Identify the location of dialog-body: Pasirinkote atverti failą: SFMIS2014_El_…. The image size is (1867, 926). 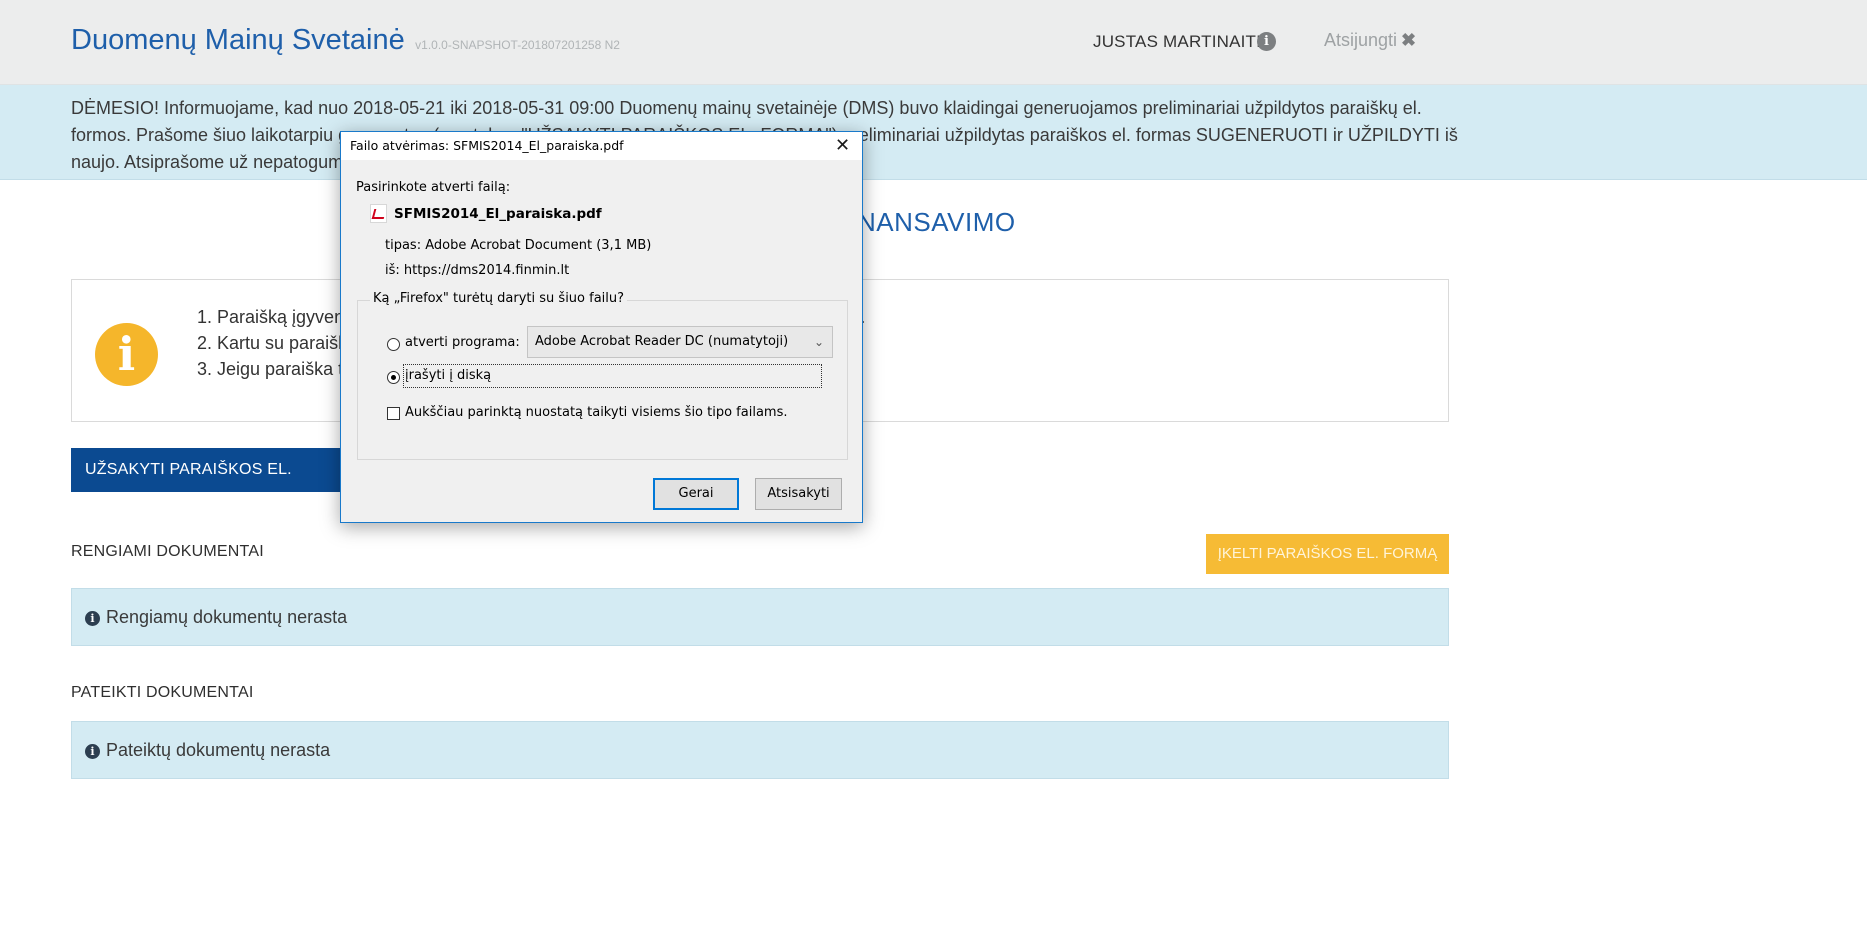
(601, 341).